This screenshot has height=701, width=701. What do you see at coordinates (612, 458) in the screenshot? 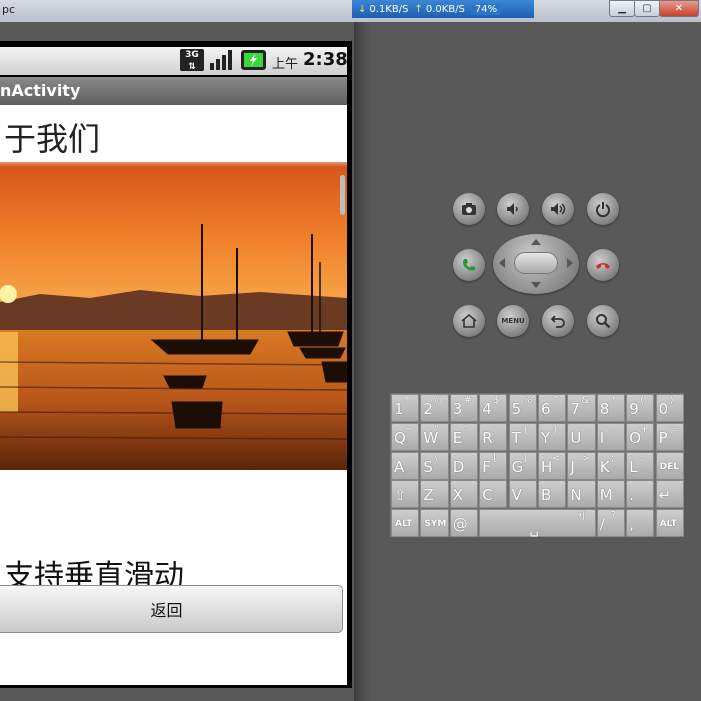
I see `key-alt-label: ;` at bounding box center [612, 458].